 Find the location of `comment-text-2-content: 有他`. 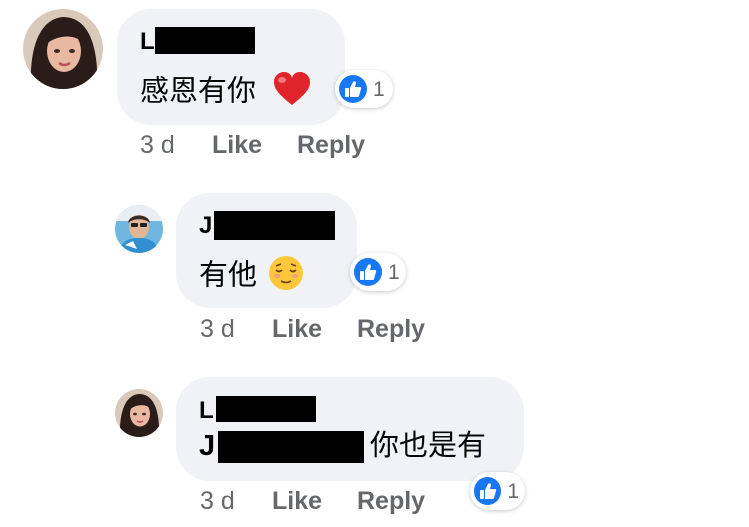

comment-text-2-content: 有他 is located at coordinates (228, 274).